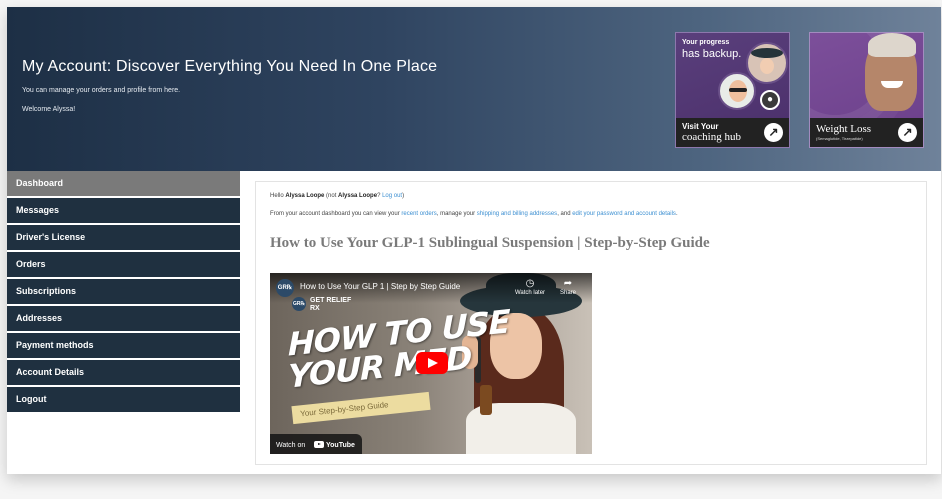 This screenshot has width=942, height=499. Describe the element at coordinates (517, 214) in the screenshot. I see `addresses-link: shipping and billing addresses` at that location.